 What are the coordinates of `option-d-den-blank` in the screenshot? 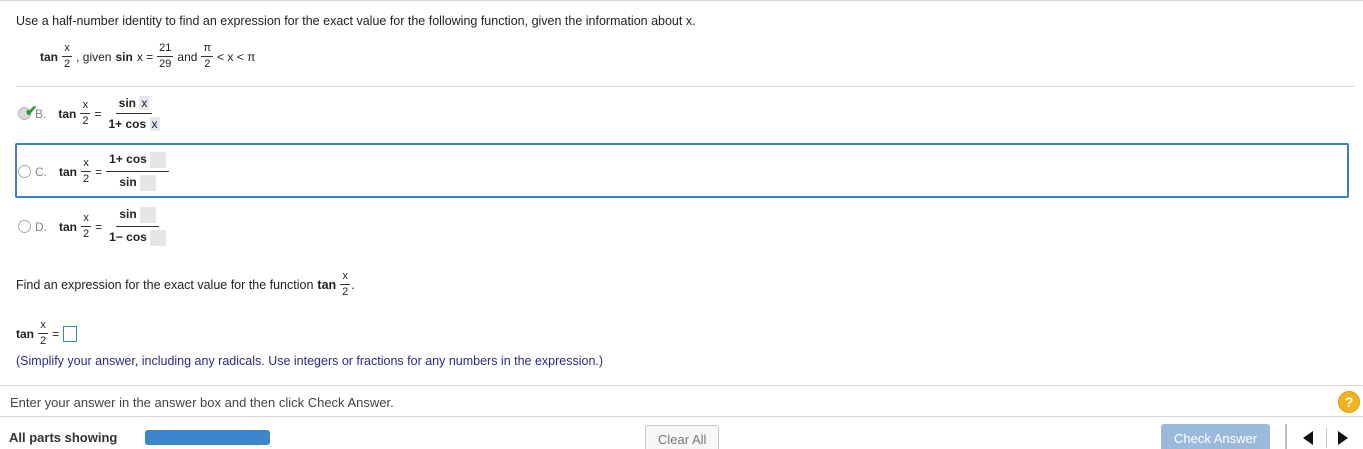 It's located at (158, 238).